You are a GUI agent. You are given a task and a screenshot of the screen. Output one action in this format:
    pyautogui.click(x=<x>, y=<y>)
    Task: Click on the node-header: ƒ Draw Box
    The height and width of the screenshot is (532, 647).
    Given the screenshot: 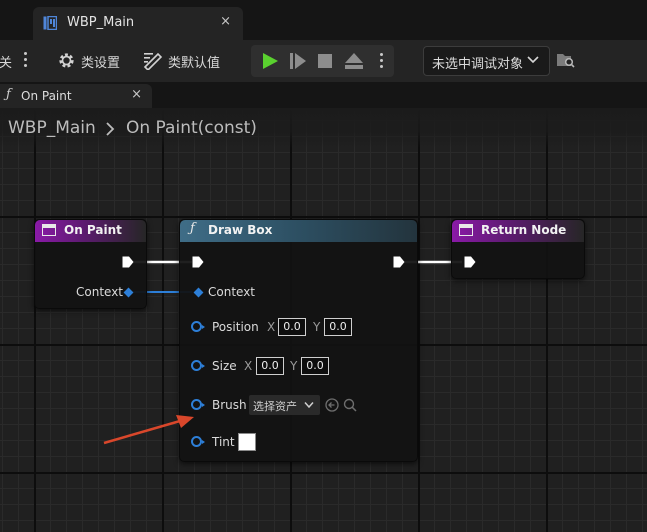 What is the action you would take?
    pyautogui.click(x=298, y=231)
    